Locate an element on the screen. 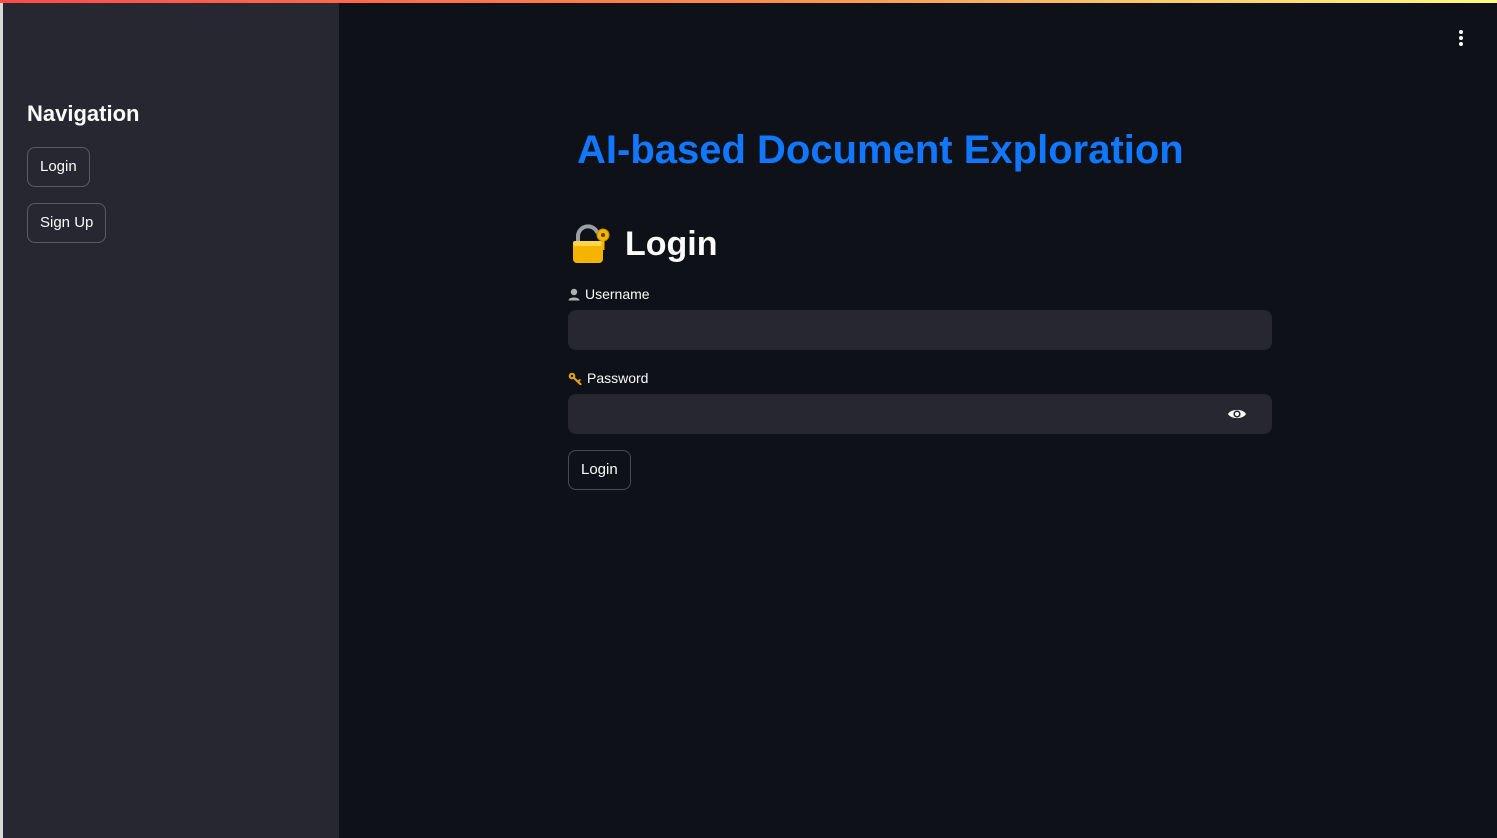  sidebar-login-button: Login is located at coordinates (58, 167).